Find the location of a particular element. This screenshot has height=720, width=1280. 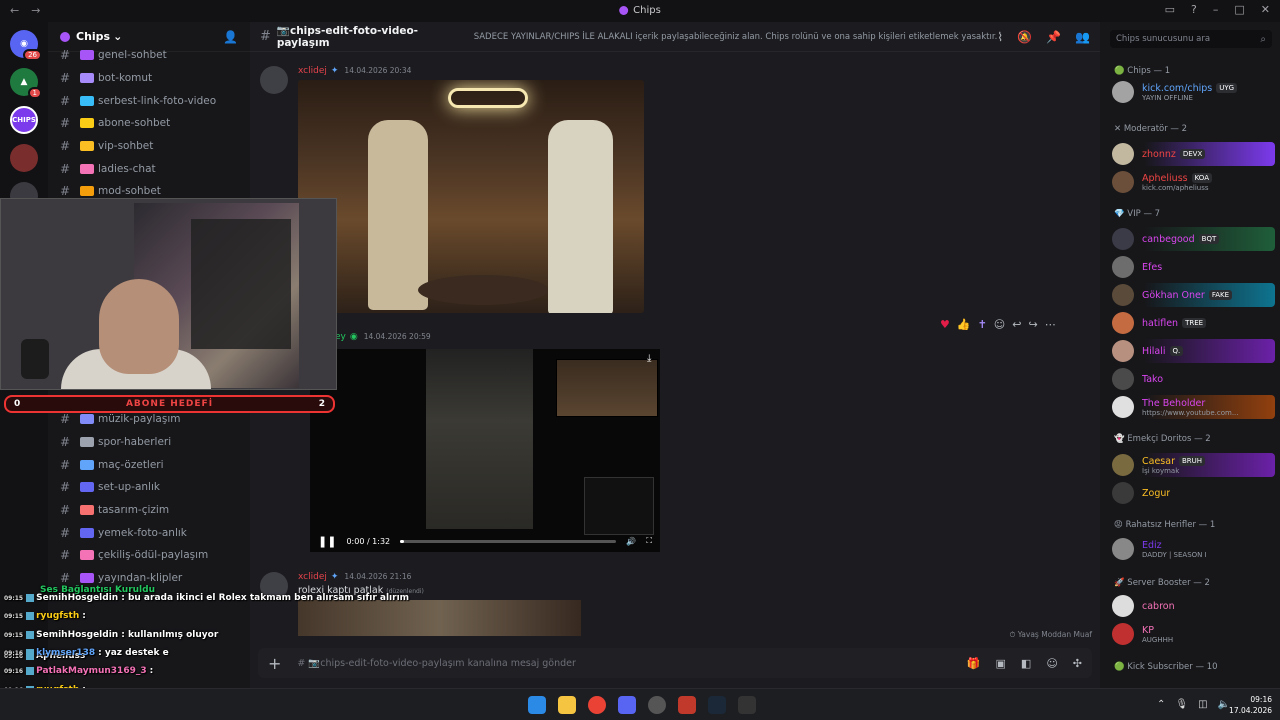

channel-item: # maç-özetleri is located at coordinates (149, 464).